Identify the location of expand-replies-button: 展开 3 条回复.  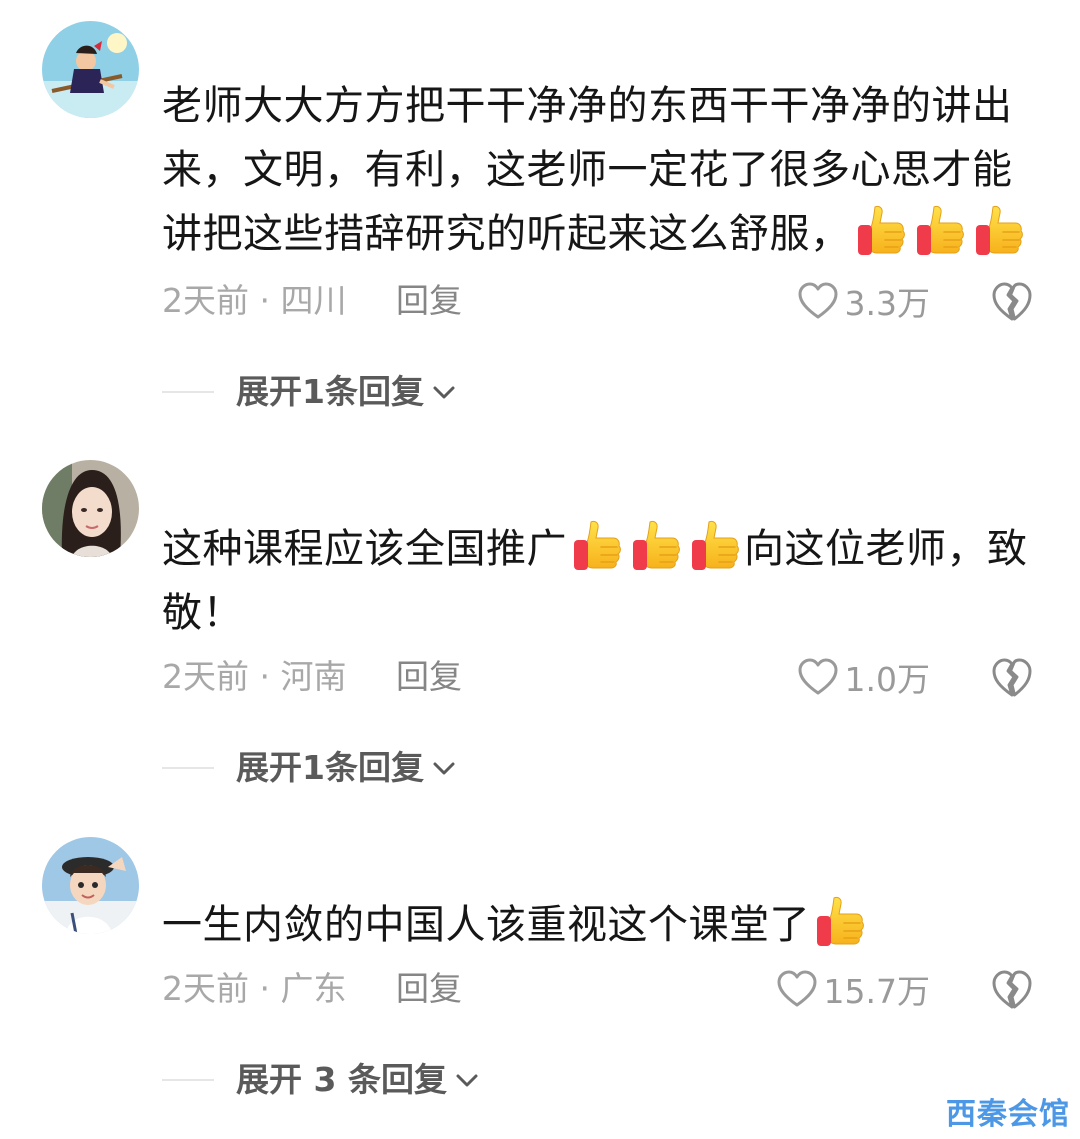
(358, 1080).